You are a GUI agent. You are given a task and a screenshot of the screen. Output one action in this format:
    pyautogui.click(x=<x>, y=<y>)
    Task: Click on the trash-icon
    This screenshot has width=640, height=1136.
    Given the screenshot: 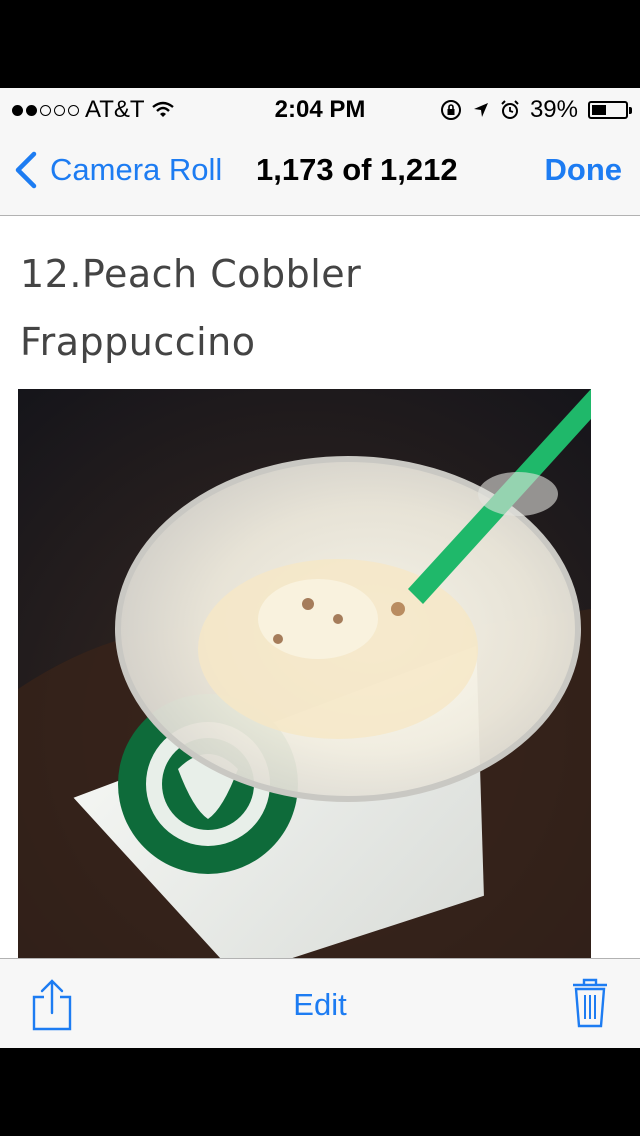 What is the action you would take?
    pyautogui.click(x=590, y=1003)
    